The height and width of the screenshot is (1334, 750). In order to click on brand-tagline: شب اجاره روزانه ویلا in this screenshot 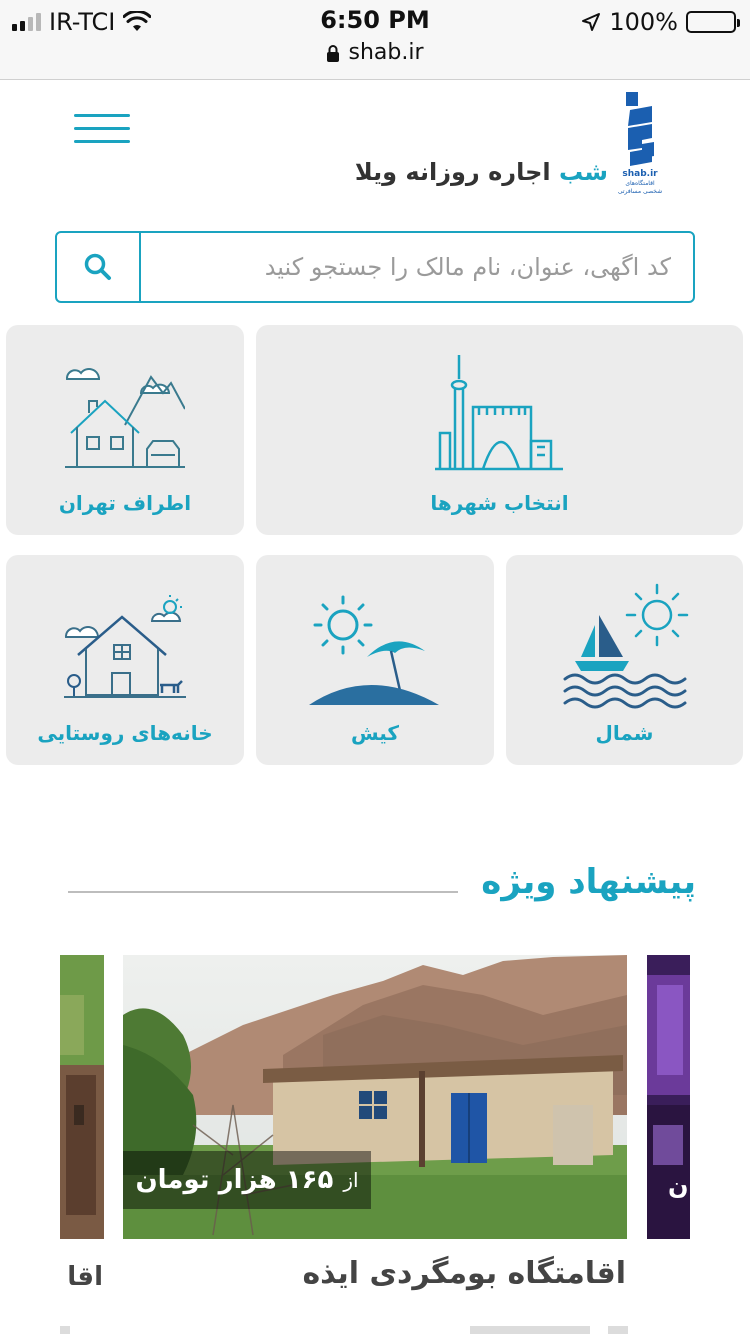, I will do `click(481, 172)`.